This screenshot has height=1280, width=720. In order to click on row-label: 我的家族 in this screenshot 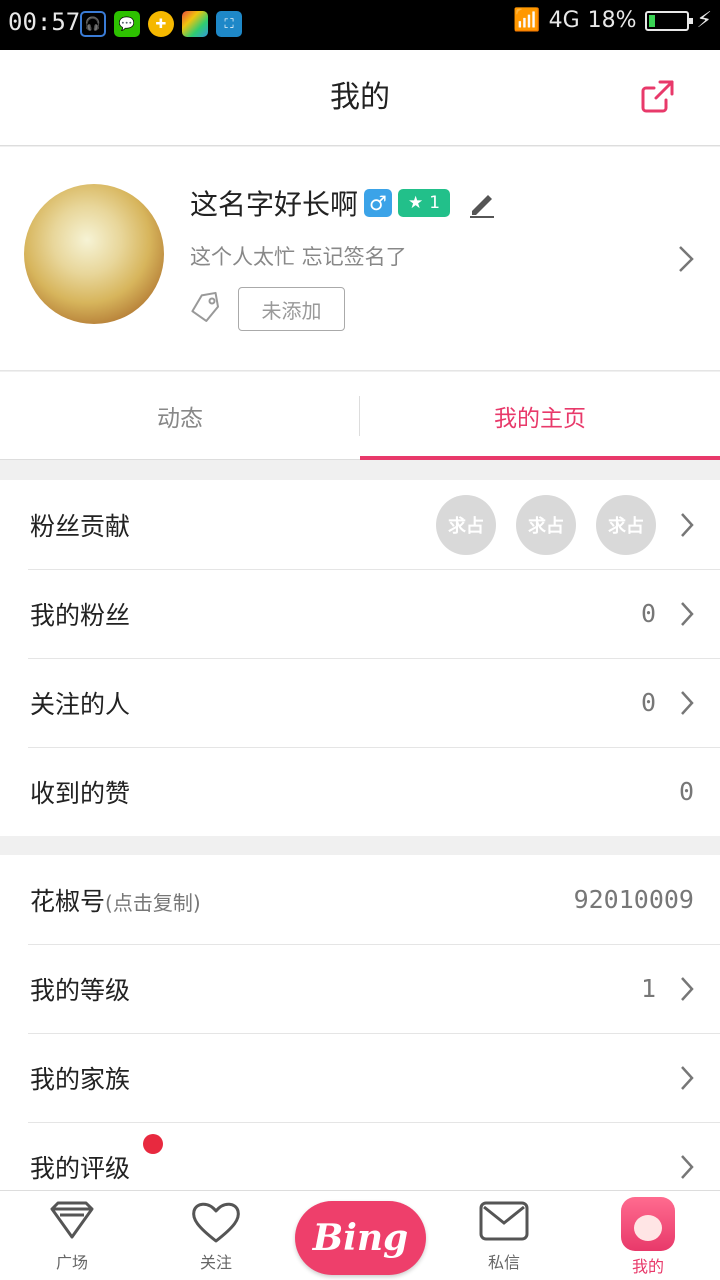, I will do `click(80, 1079)`.